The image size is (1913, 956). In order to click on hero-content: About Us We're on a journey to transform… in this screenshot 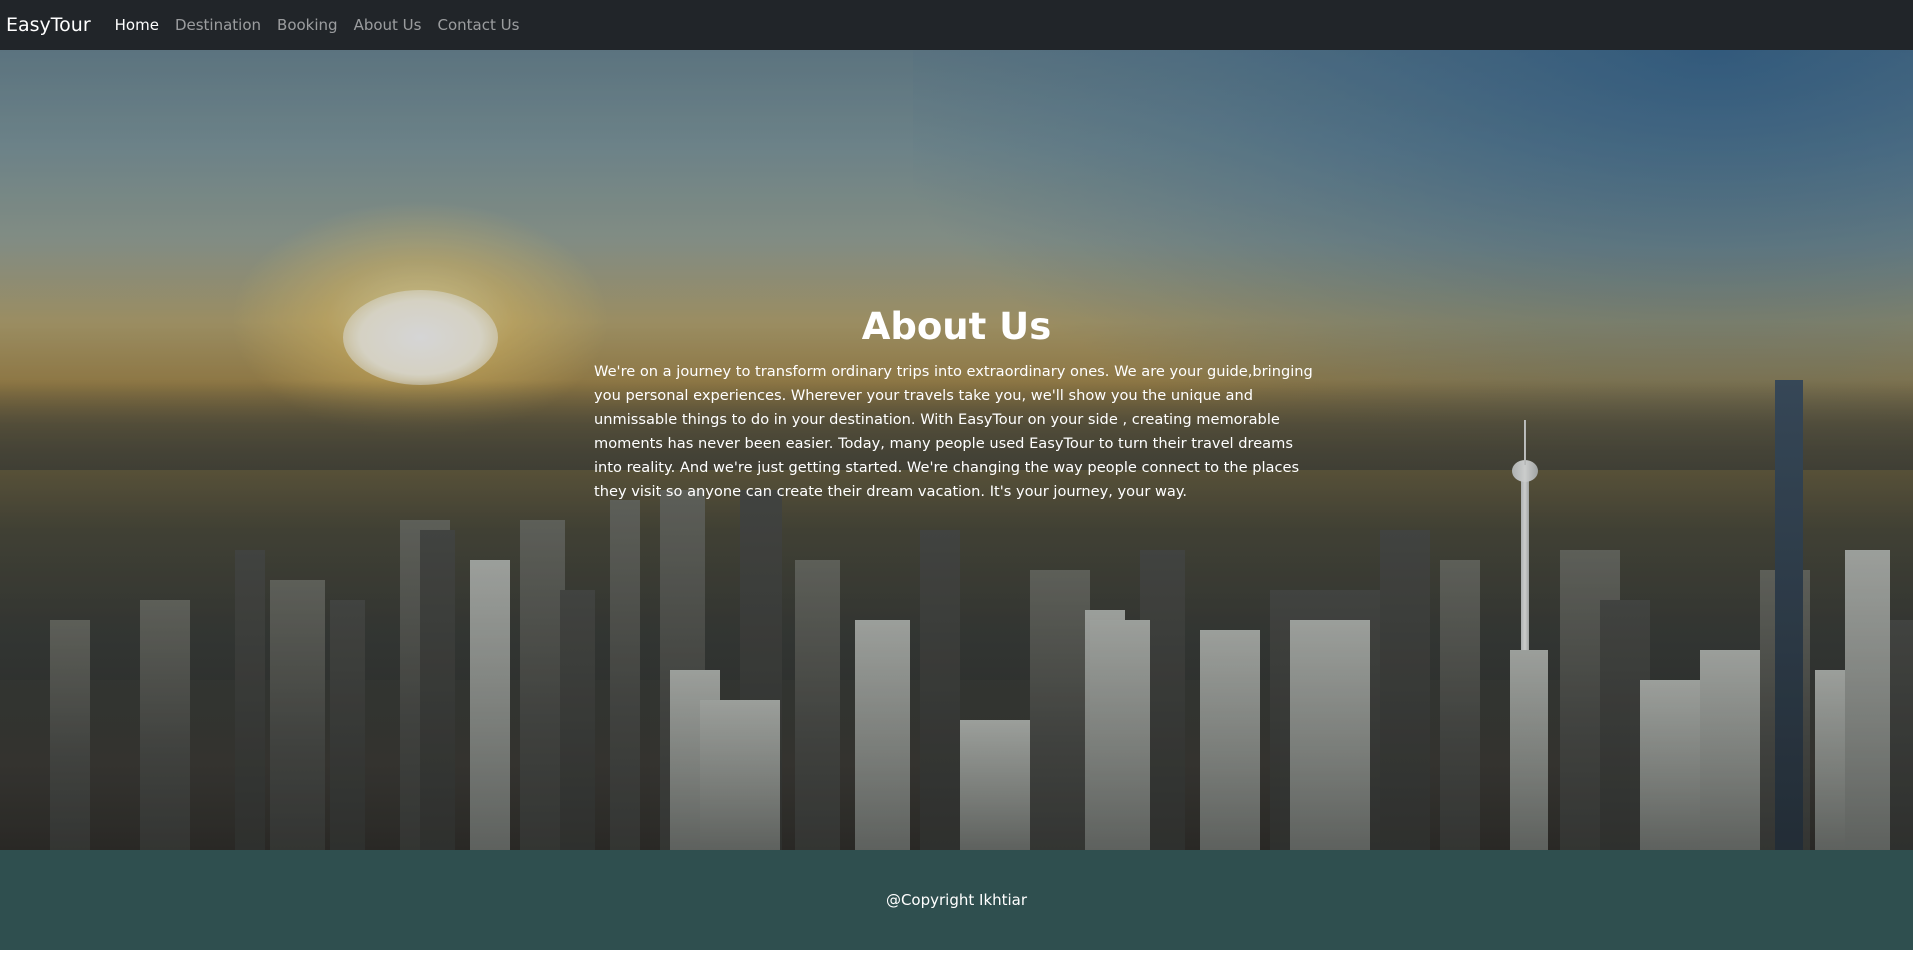, I will do `click(956, 403)`.